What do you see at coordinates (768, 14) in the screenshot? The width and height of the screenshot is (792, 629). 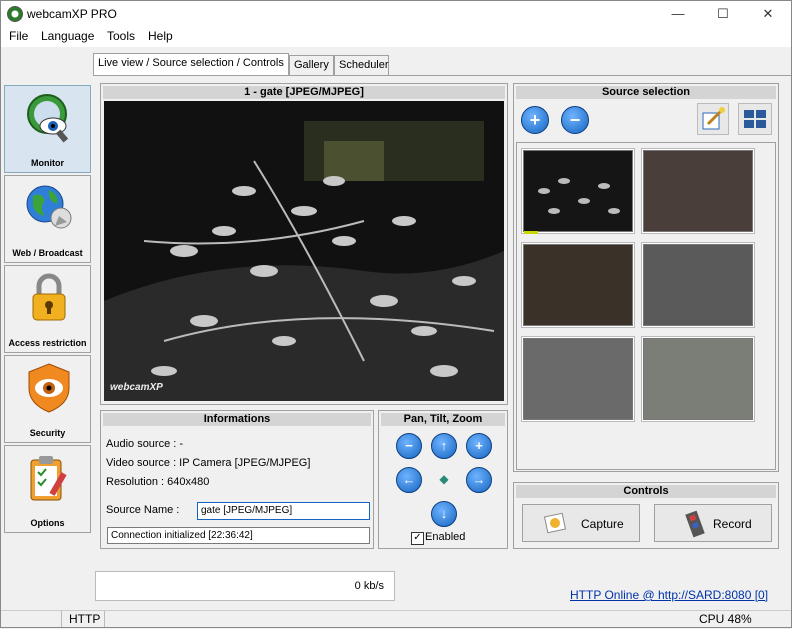 I see `close-button: ✕` at bounding box center [768, 14].